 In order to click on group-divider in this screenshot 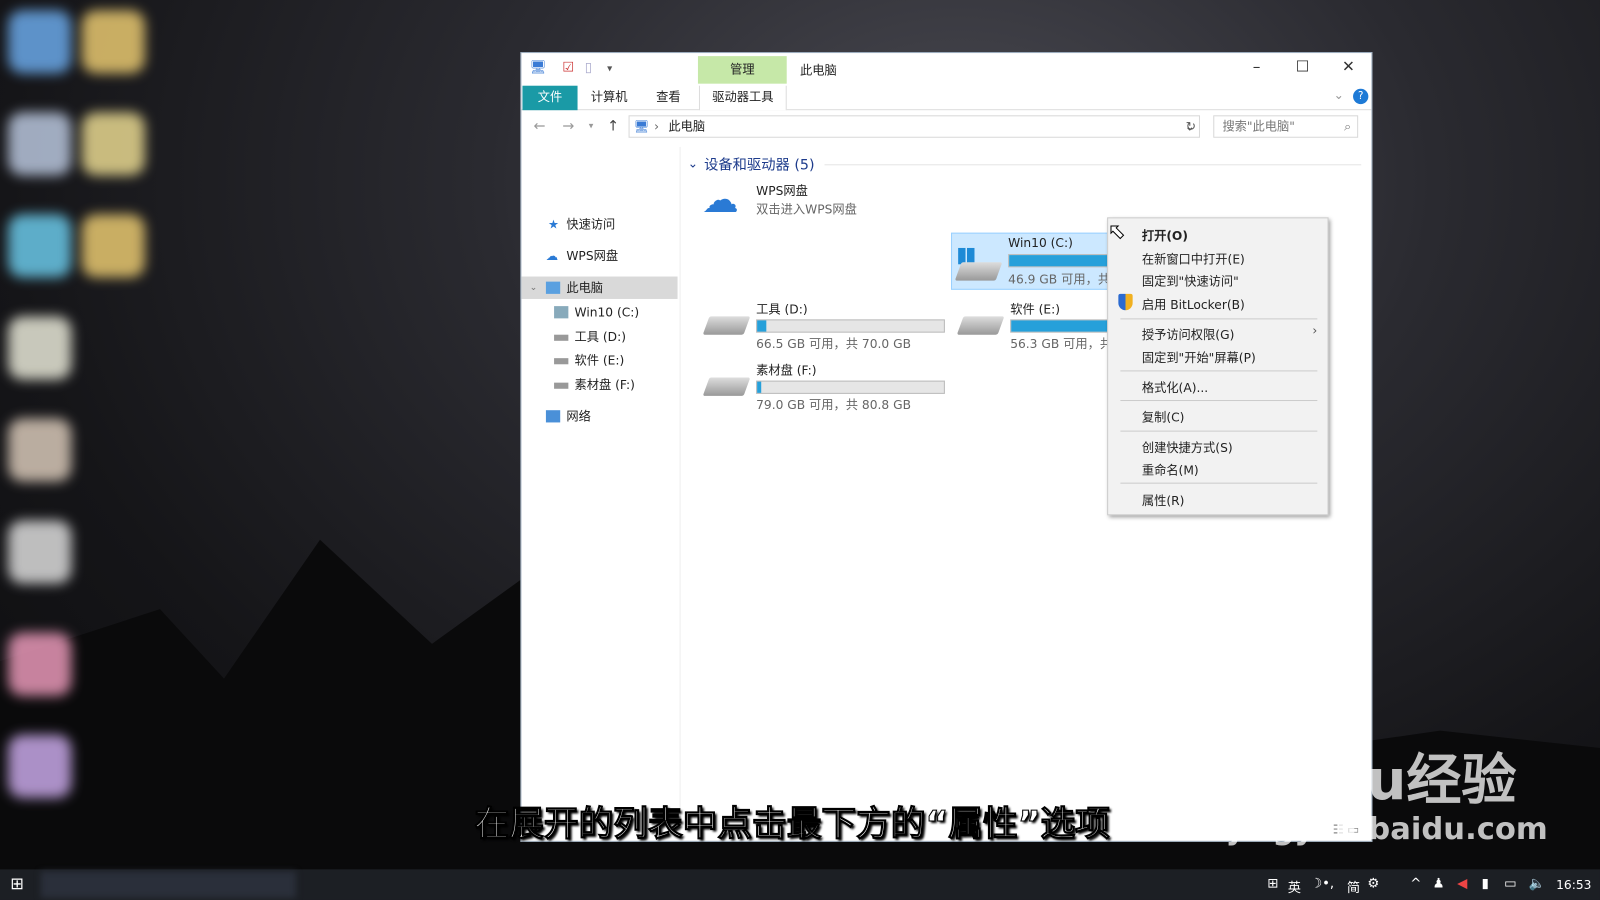, I will do `click(1093, 165)`.